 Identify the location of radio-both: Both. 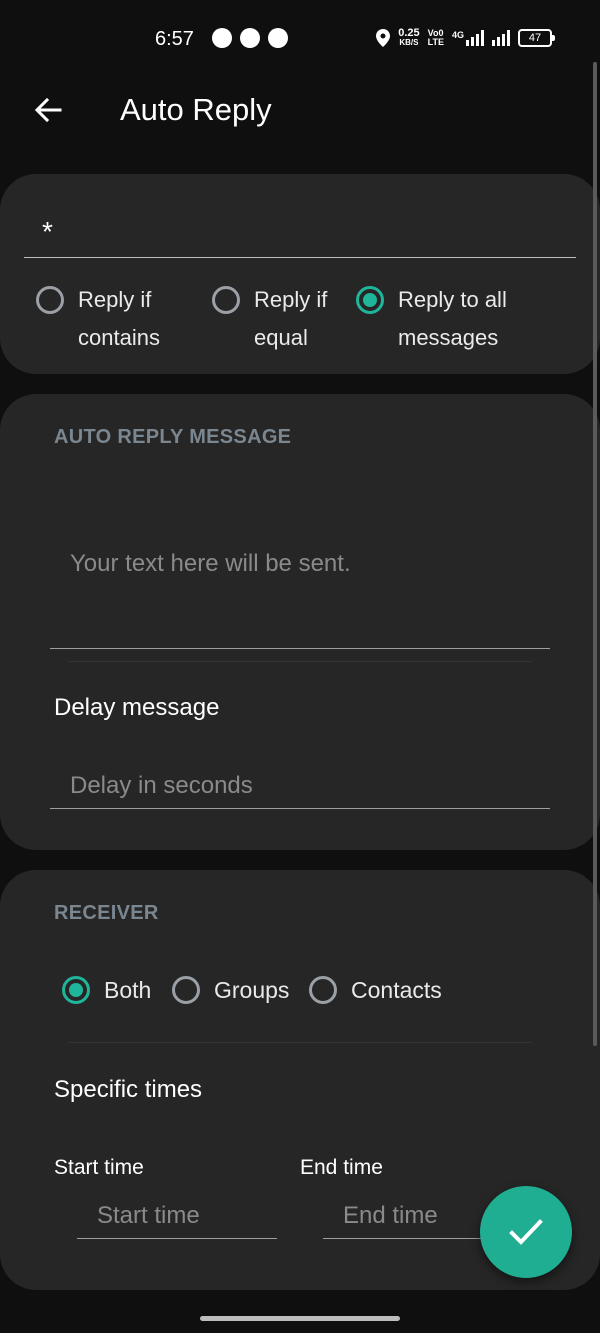
(117, 990).